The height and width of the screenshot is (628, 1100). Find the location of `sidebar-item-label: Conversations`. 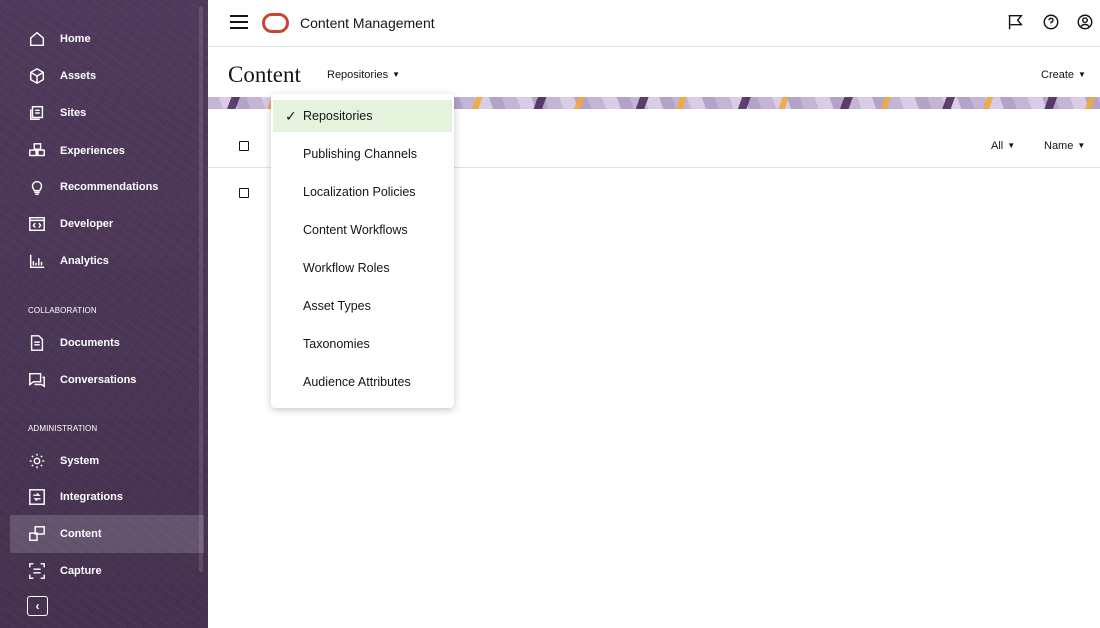

sidebar-item-label: Conversations is located at coordinates (98, 380).